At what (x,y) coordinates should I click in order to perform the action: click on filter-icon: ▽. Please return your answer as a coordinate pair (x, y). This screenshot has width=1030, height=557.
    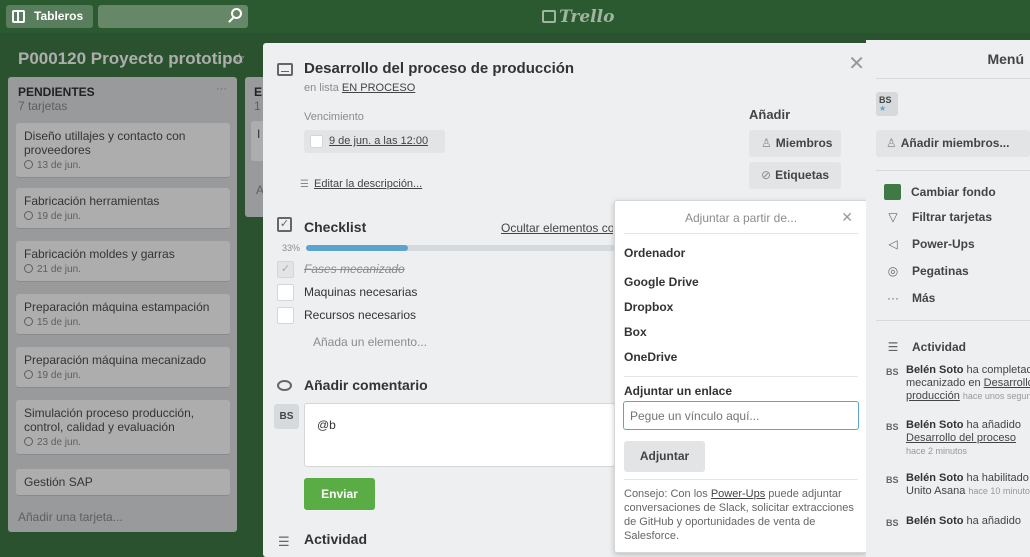
    Looking at the image, I should click on (893, 217).